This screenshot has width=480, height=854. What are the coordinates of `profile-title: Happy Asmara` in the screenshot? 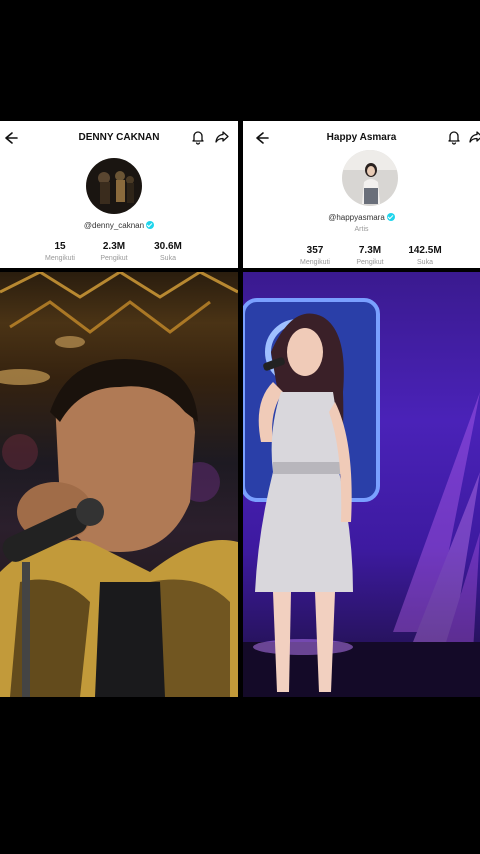 It's located at (361, 137).